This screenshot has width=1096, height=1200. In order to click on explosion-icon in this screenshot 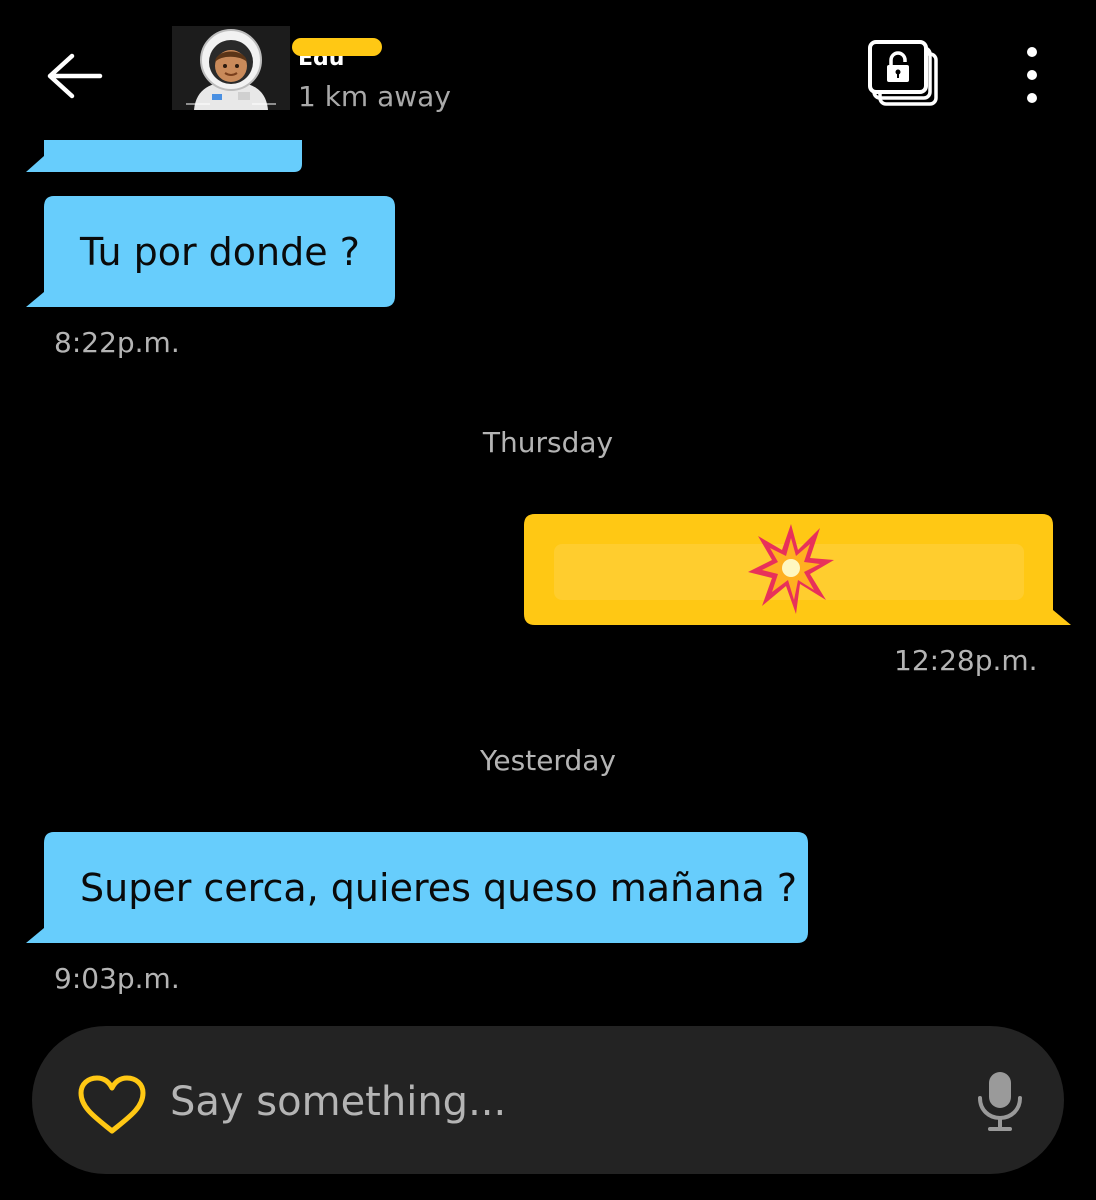, I will do `click(791, 568)`.